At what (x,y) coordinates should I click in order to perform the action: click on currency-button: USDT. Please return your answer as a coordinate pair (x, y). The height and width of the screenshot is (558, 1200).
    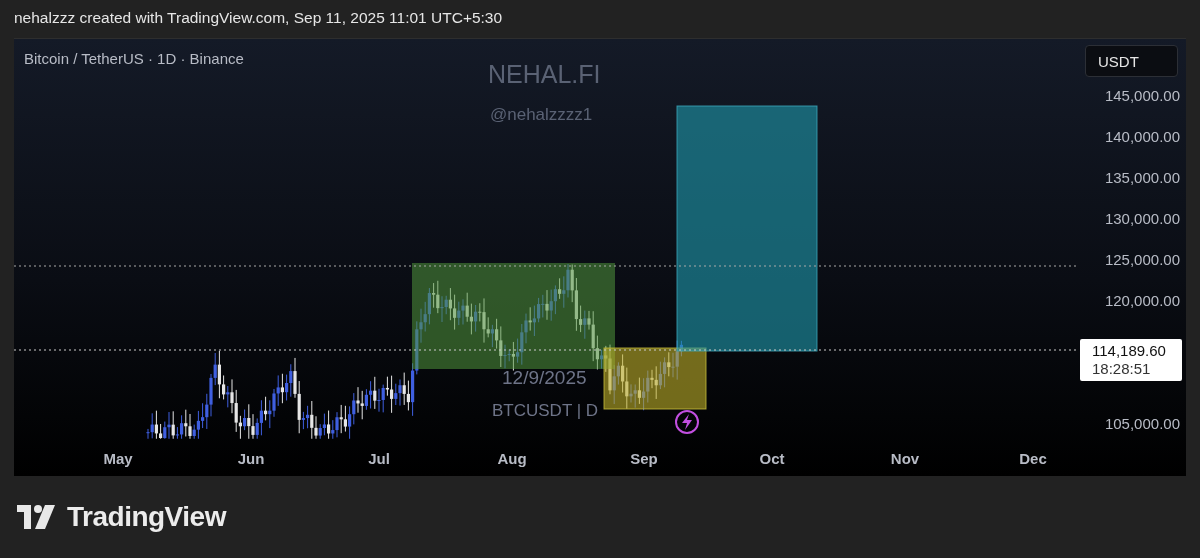
    Looking at the image, I should click on (1131, 61).